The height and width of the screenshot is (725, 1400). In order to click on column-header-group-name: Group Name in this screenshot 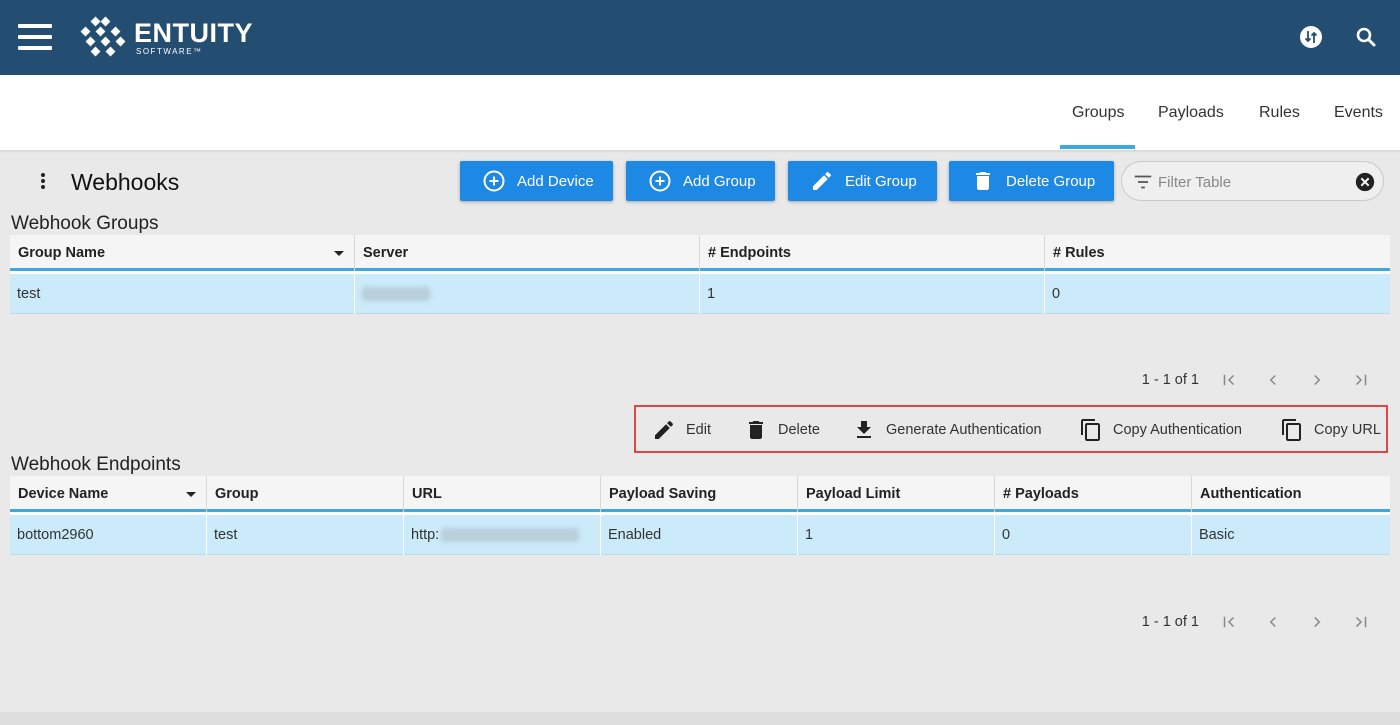, I will do `click(182, 253)`.